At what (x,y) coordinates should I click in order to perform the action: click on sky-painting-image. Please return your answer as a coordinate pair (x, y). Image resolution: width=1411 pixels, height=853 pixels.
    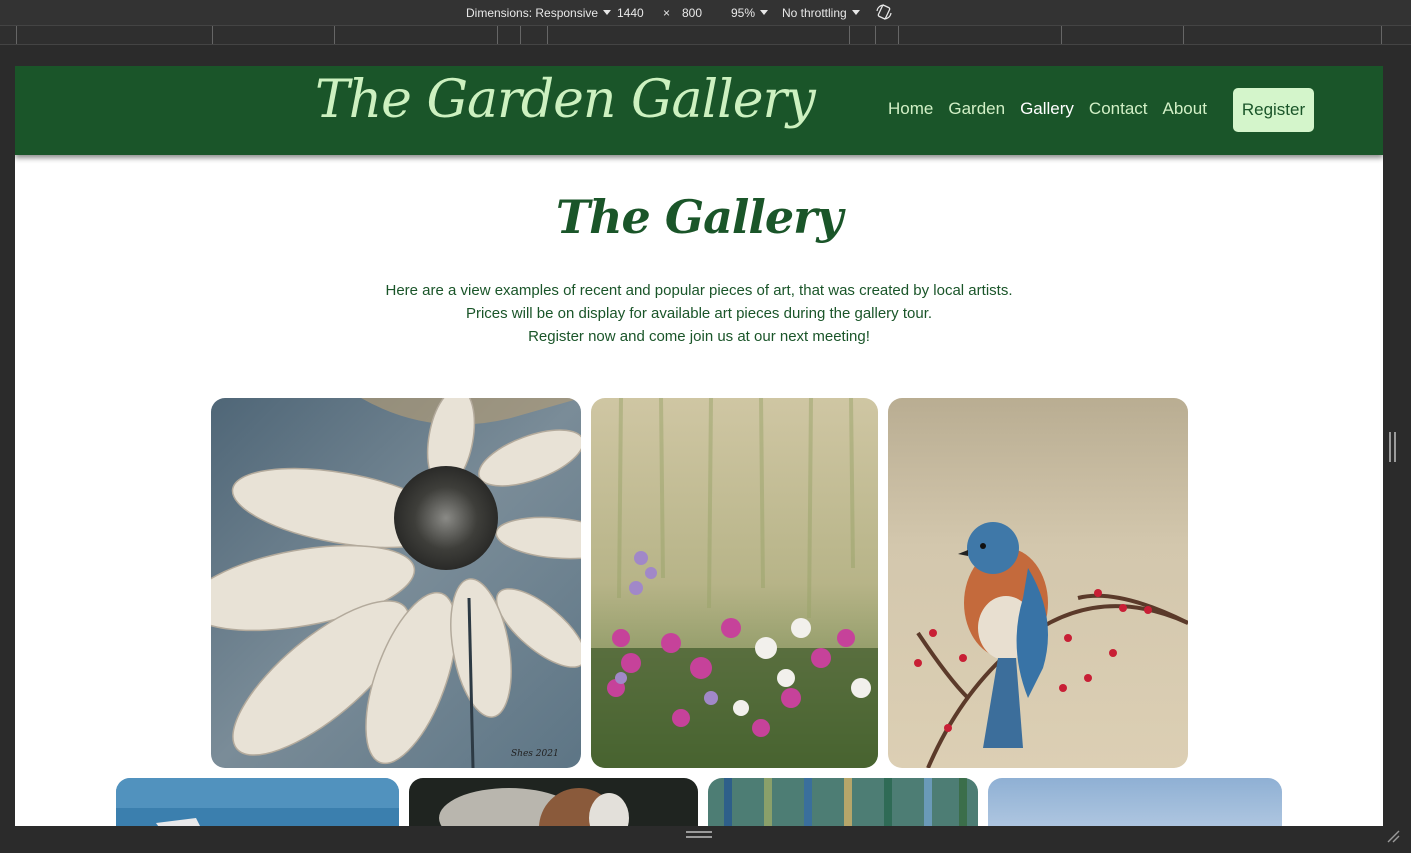
    Looking at the image, I should click on (1135, 802).